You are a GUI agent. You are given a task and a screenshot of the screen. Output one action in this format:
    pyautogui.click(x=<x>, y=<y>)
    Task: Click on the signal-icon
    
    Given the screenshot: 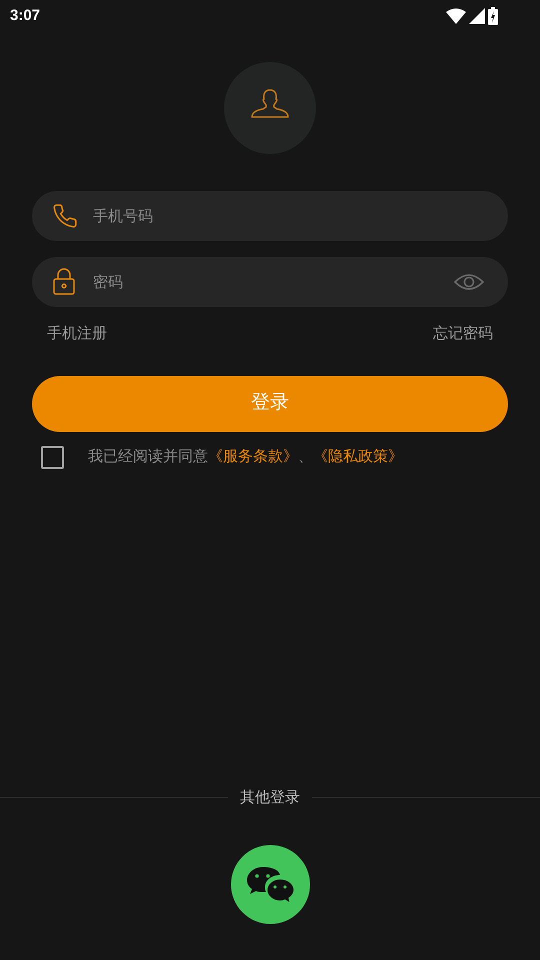 What is the action you would take?
    pyautogui.click(x=477, y=16)
    